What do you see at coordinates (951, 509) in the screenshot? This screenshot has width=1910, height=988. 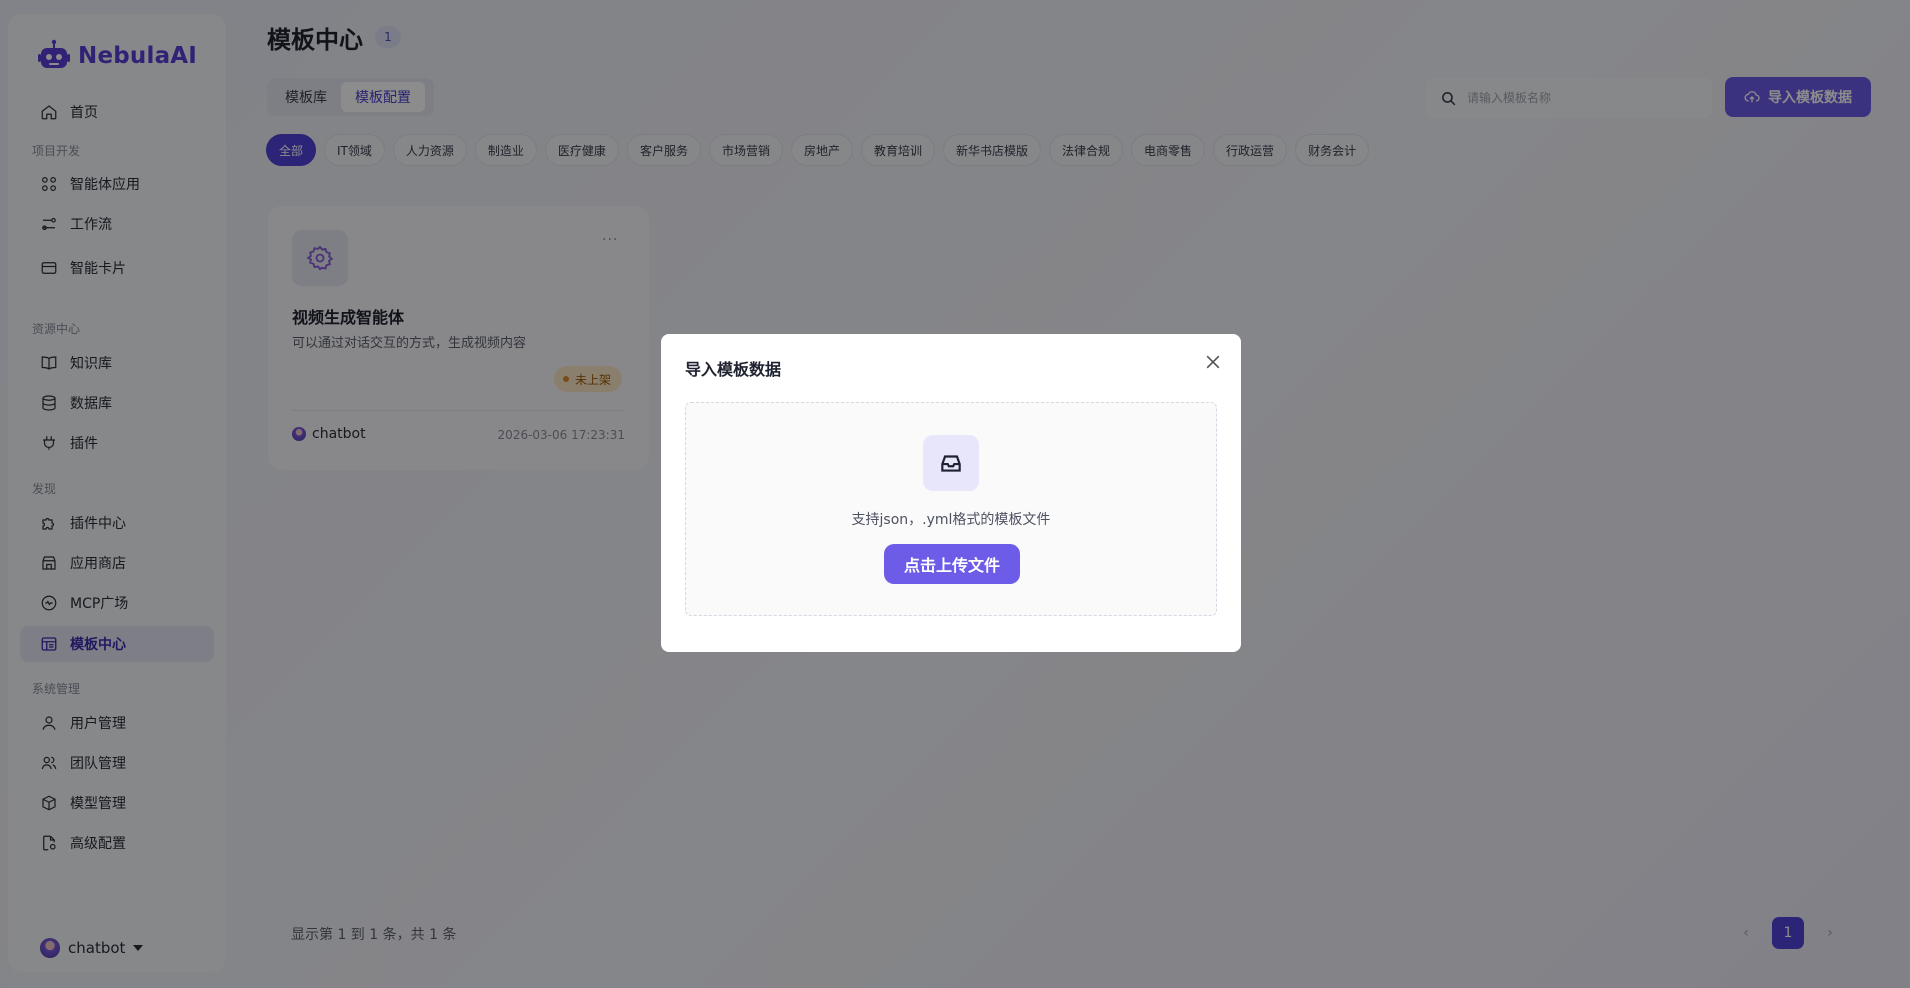 I see `file-dropzone: 支持json，.yml格式的模板文件 点击上传文件` at bounding box center [951, 509].